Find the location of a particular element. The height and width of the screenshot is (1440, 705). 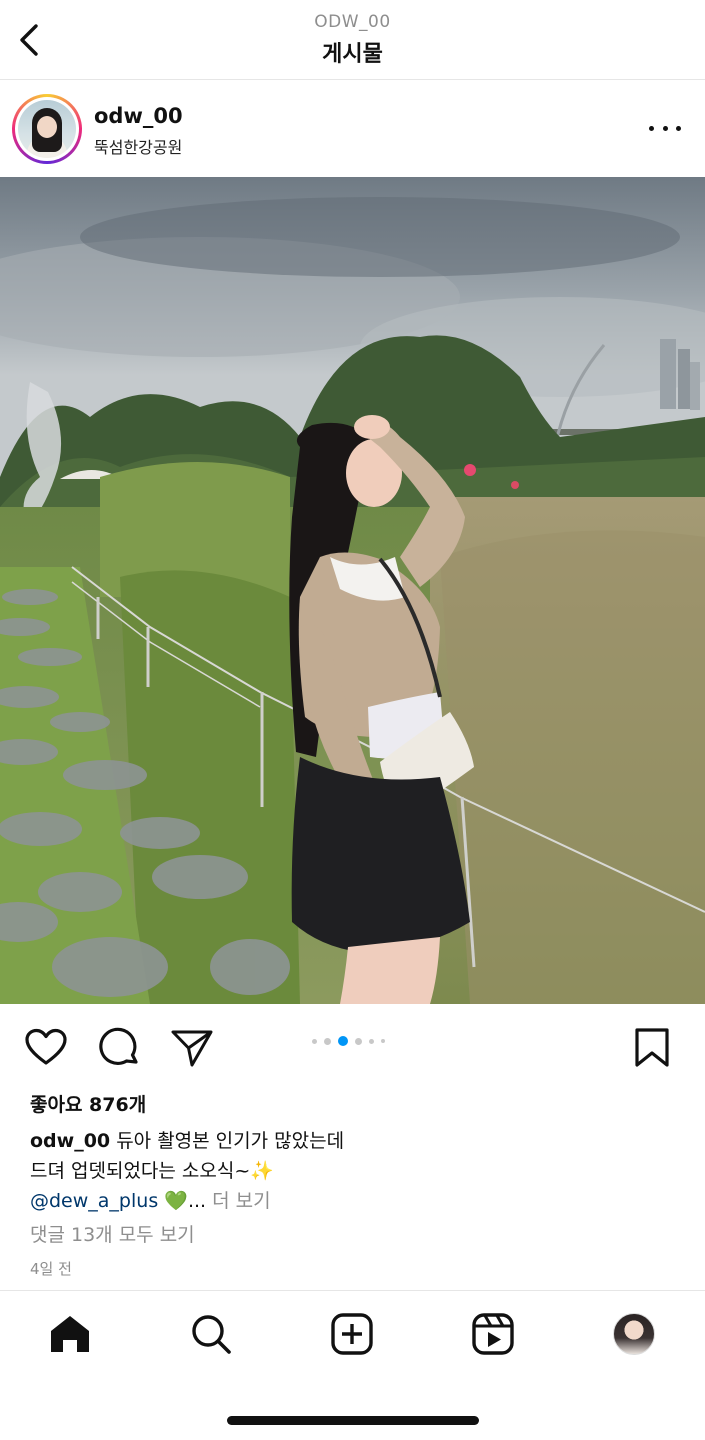

nav-search is located at coordinates (211, 1334).